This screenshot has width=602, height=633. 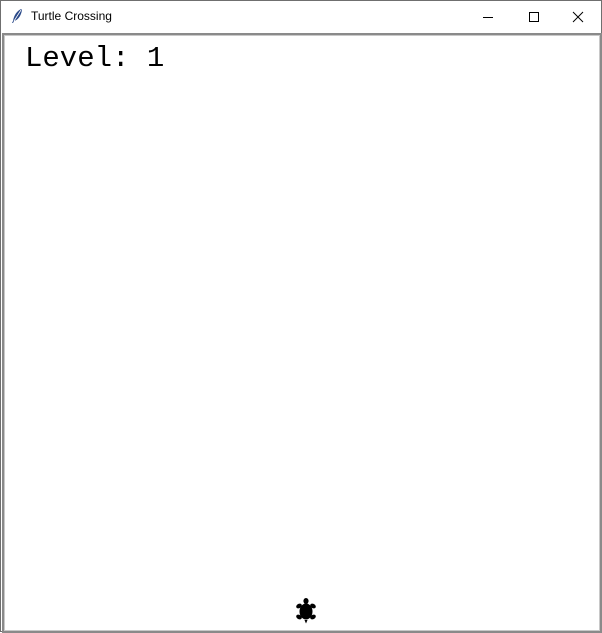 I want to click on maximize-icon, so click(x=534, y=16).